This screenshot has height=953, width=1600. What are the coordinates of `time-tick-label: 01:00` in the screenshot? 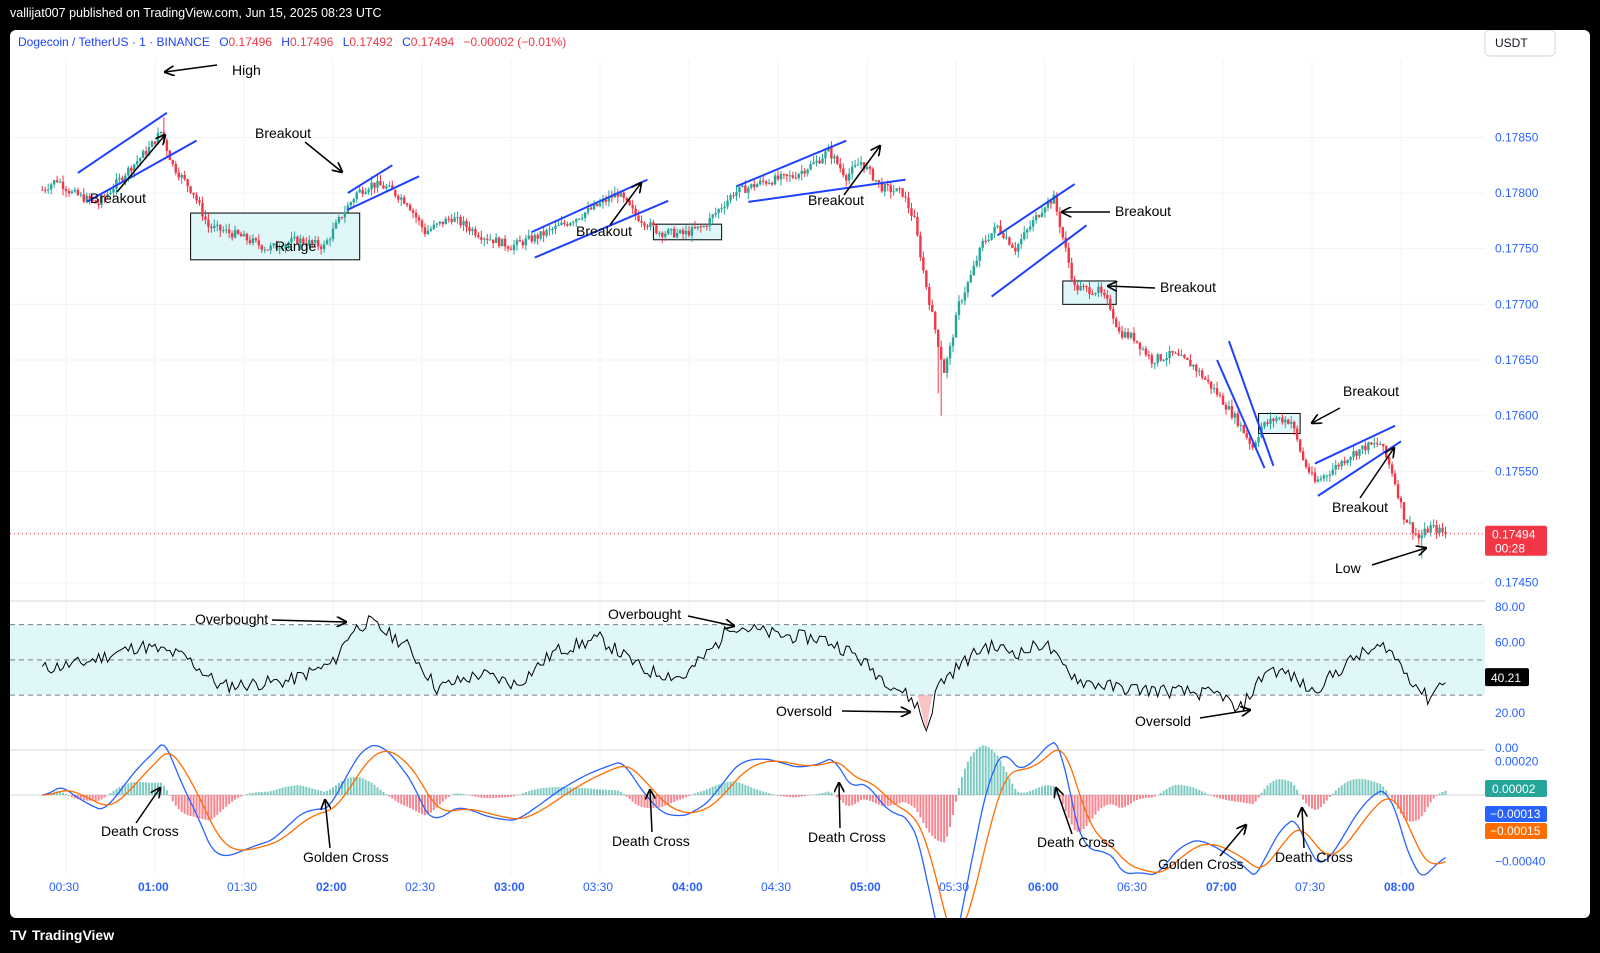 It's located at (153, 887).